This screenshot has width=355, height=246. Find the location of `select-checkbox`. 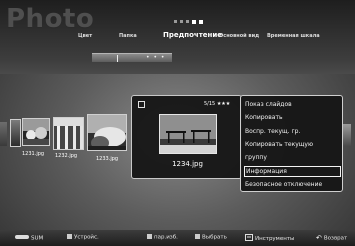

select-checkbox is located at coordinates (141, 104).